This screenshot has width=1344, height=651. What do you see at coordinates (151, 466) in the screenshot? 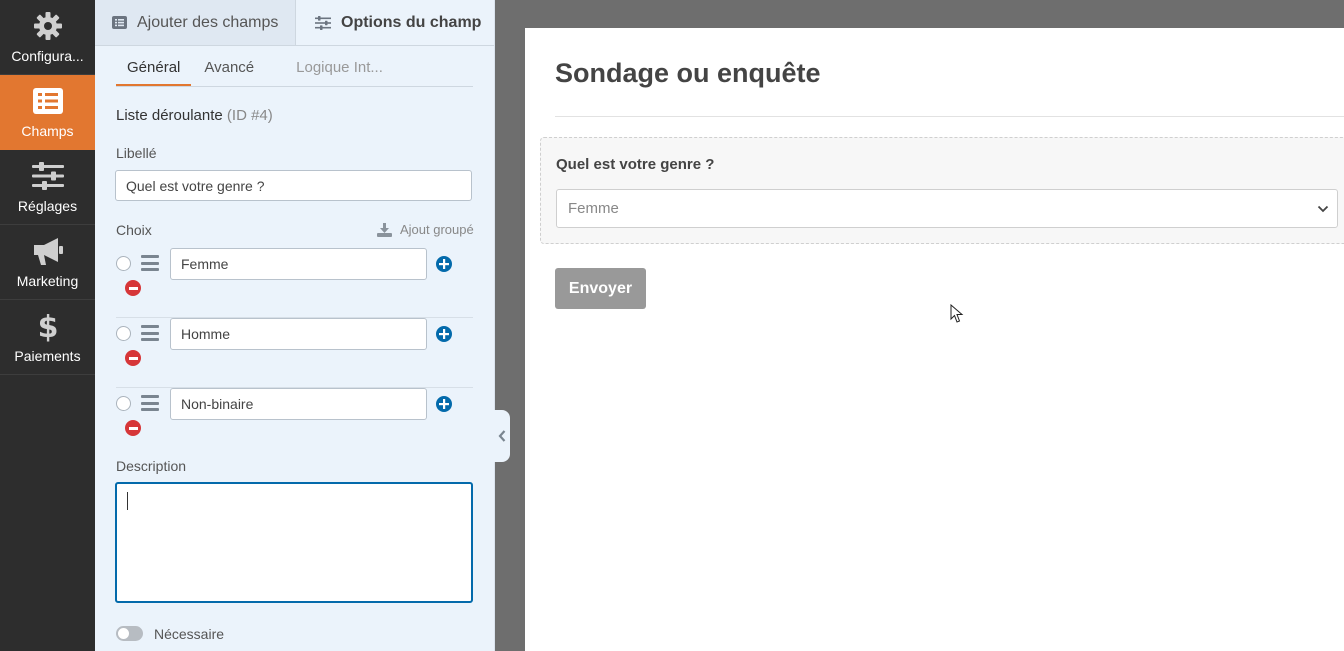
I see `description-heading: Description` at bounding box center [151, 466].